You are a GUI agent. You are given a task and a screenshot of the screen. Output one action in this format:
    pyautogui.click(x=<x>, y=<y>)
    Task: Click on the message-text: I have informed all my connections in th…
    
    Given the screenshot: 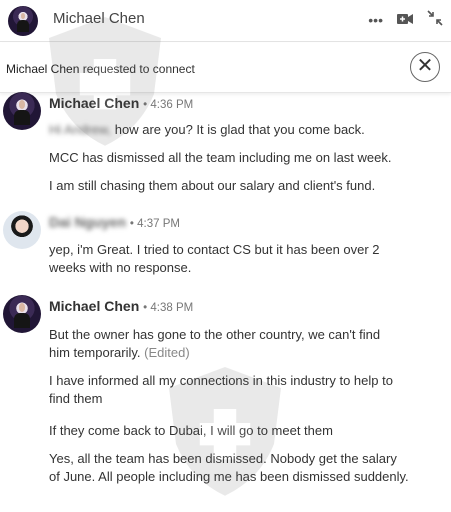 What is the action you would take?
    pyautogui.click(x=221, y=389)
    